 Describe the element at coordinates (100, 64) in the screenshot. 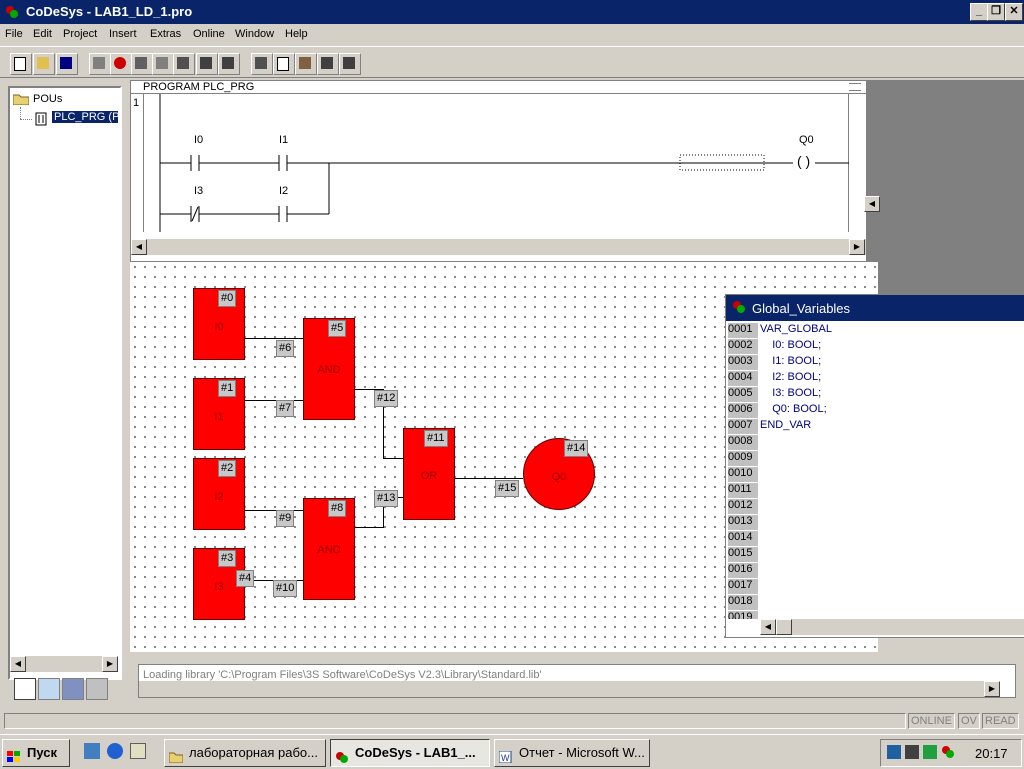

I see `login-icon` at that location.